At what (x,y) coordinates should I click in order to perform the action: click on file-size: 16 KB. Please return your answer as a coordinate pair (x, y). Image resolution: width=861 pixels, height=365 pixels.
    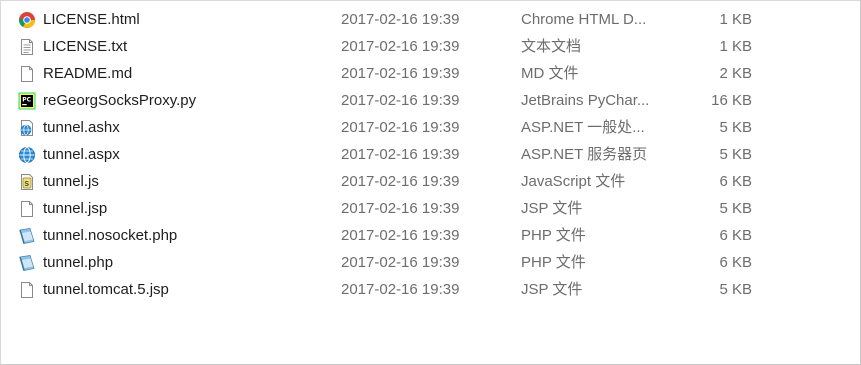
    Looking at the image, I should click on (731, 100).